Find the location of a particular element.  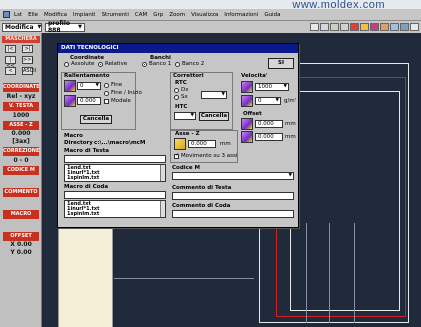

fine-radio is located at coordinates (106, 85).